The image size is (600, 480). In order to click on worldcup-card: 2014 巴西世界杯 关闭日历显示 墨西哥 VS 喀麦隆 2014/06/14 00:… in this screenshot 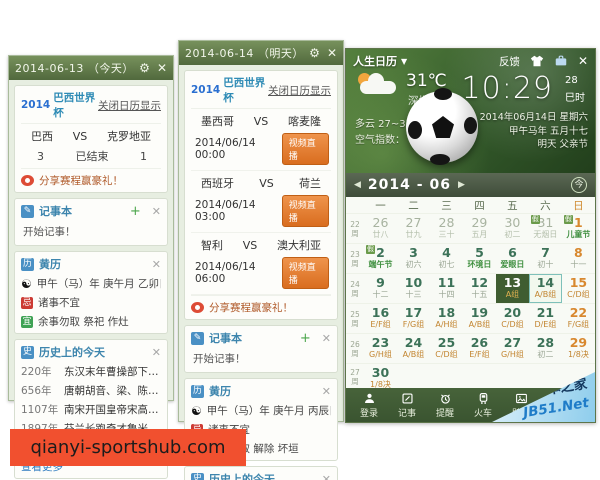, I will do `click(261, 195)`.